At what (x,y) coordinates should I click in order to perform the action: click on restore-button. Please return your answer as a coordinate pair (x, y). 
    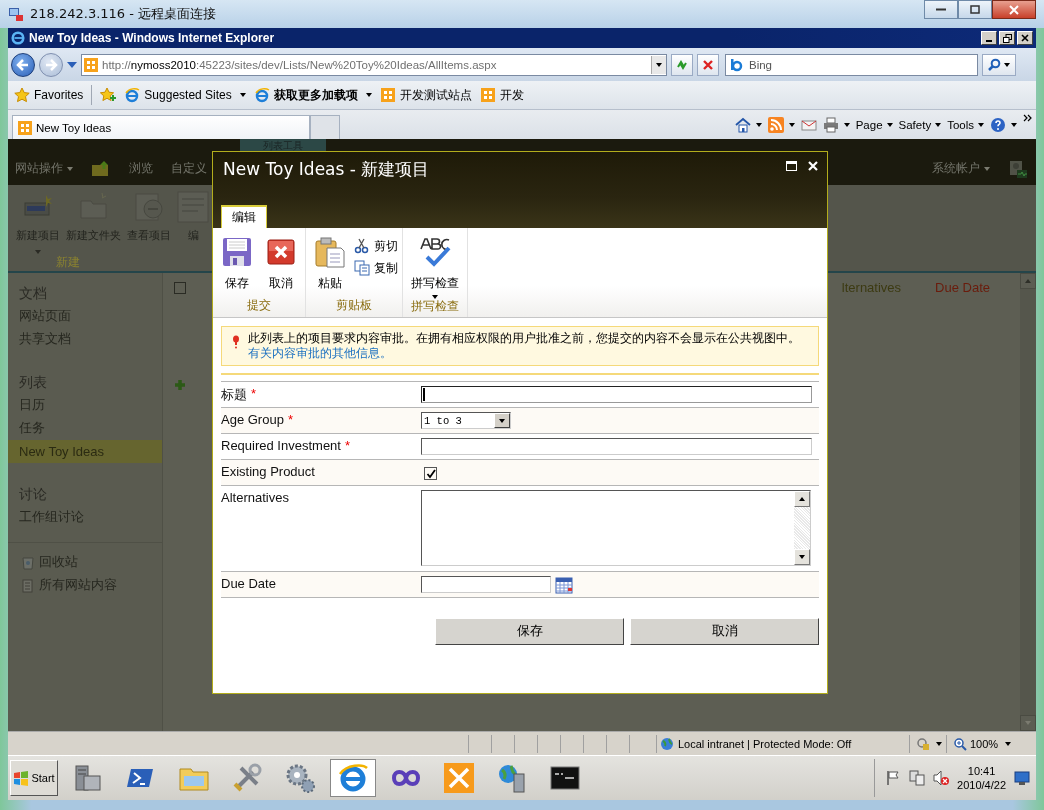
    Looking at the image, I should click on (1007, 38).